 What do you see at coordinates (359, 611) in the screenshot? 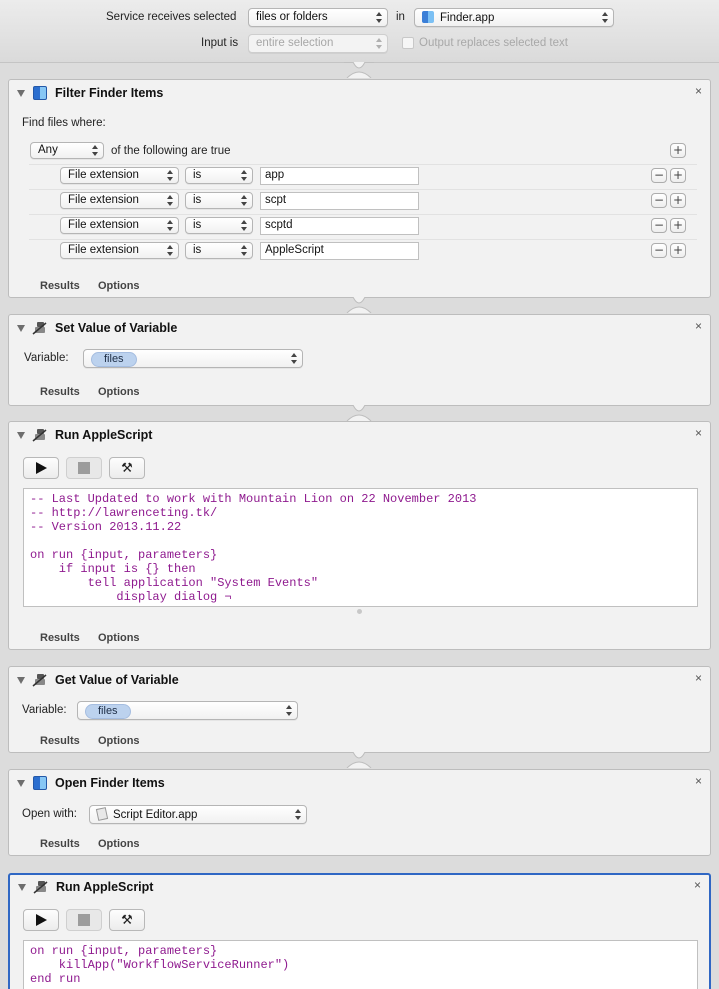
I see `resize-handle` at bounding box center [359, 611].